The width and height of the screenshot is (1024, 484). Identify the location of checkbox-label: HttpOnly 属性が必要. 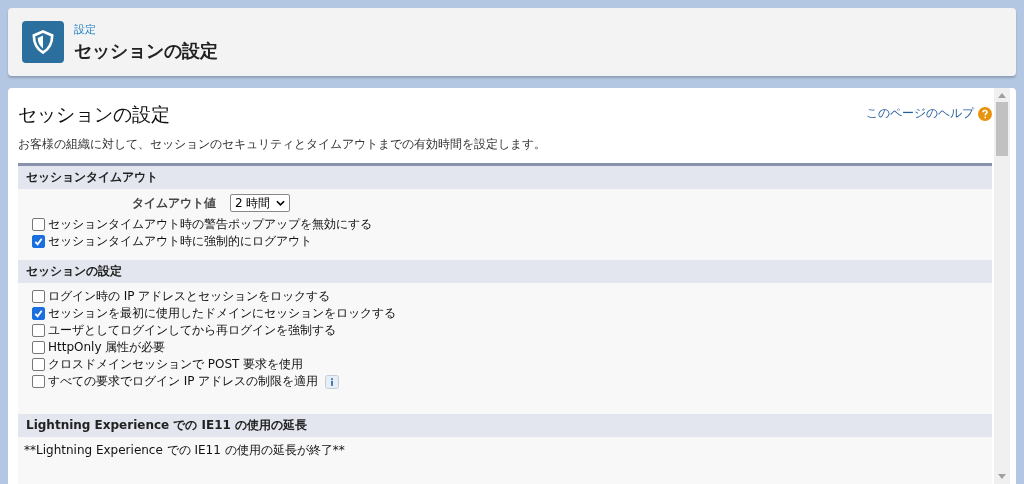
(107, 347).